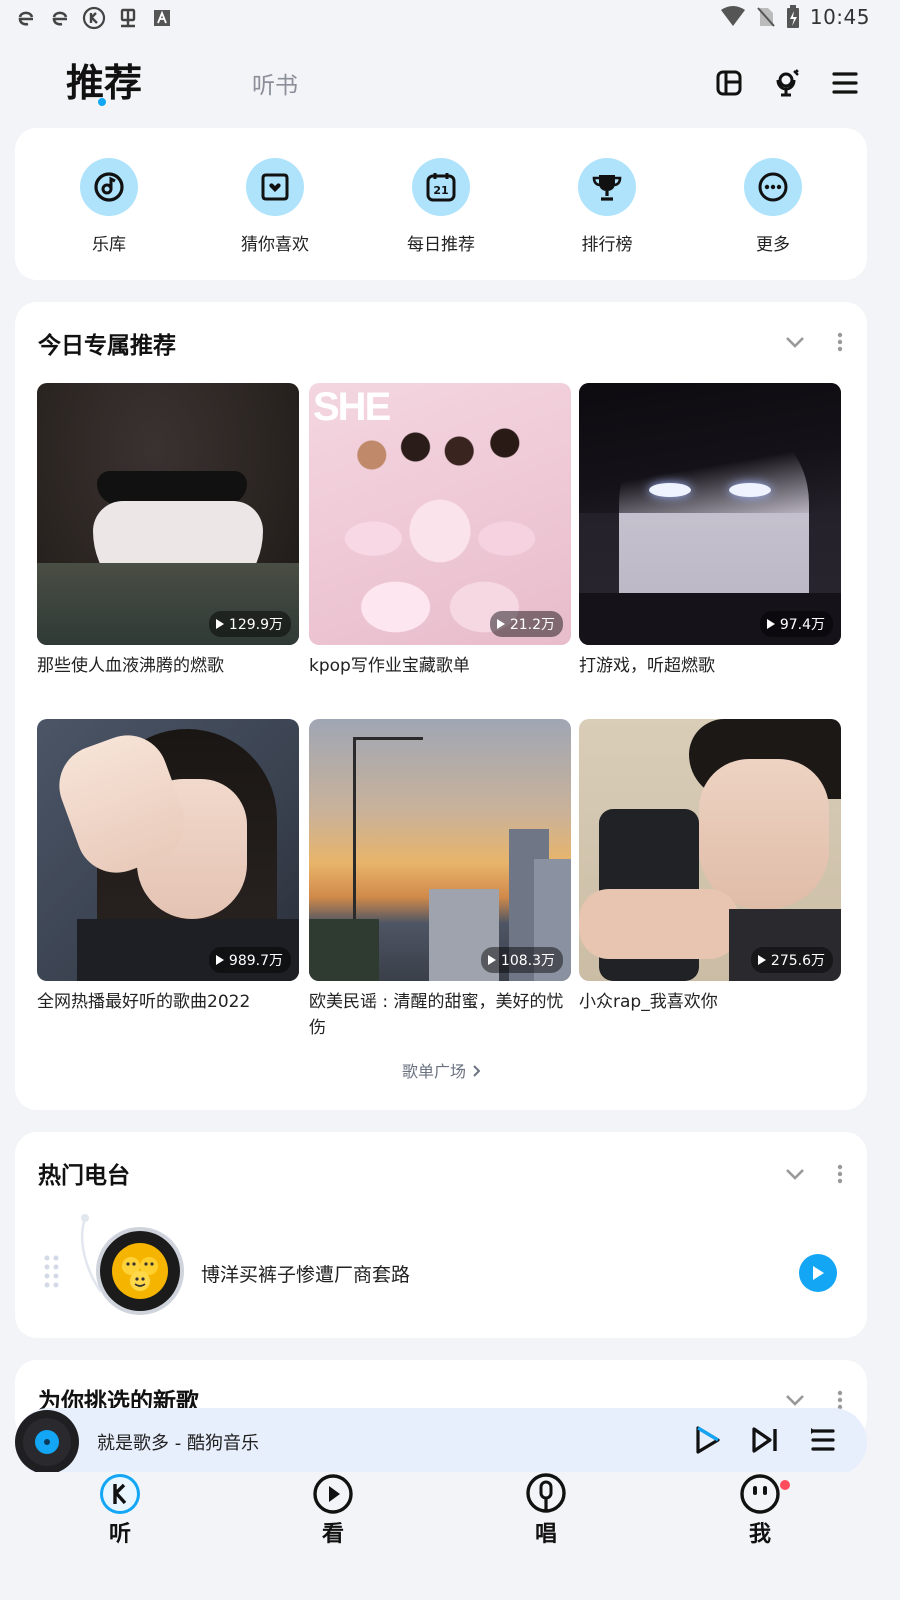  Describe the element at coordinates (729, 83) in the screenshot. I see `layout-icon` at that location.